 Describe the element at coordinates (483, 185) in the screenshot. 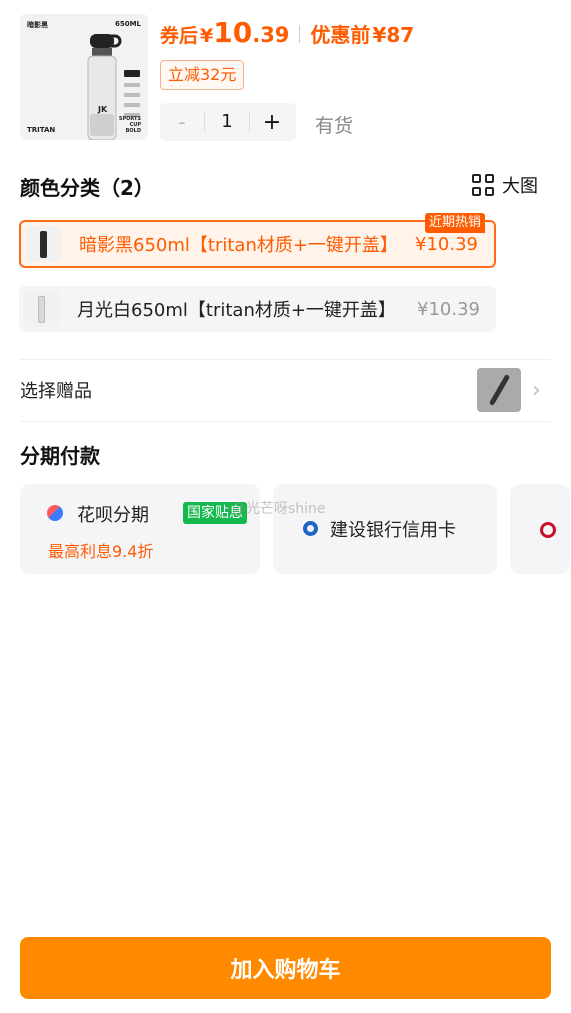

I see `grid-icon` at that location.